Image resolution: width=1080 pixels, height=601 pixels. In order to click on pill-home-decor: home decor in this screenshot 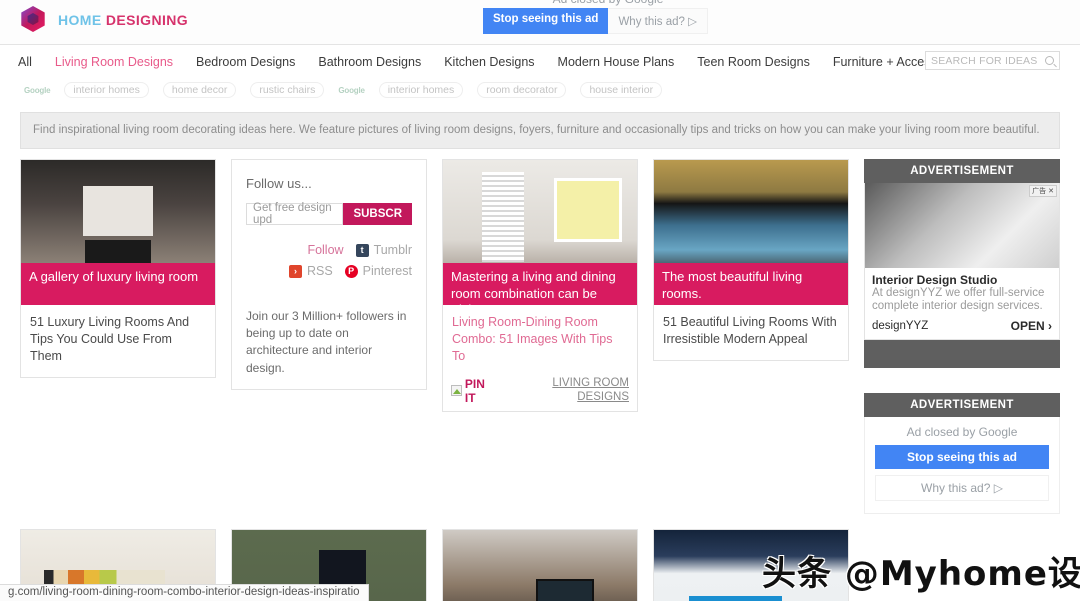, I will do `click(199, 90)`.